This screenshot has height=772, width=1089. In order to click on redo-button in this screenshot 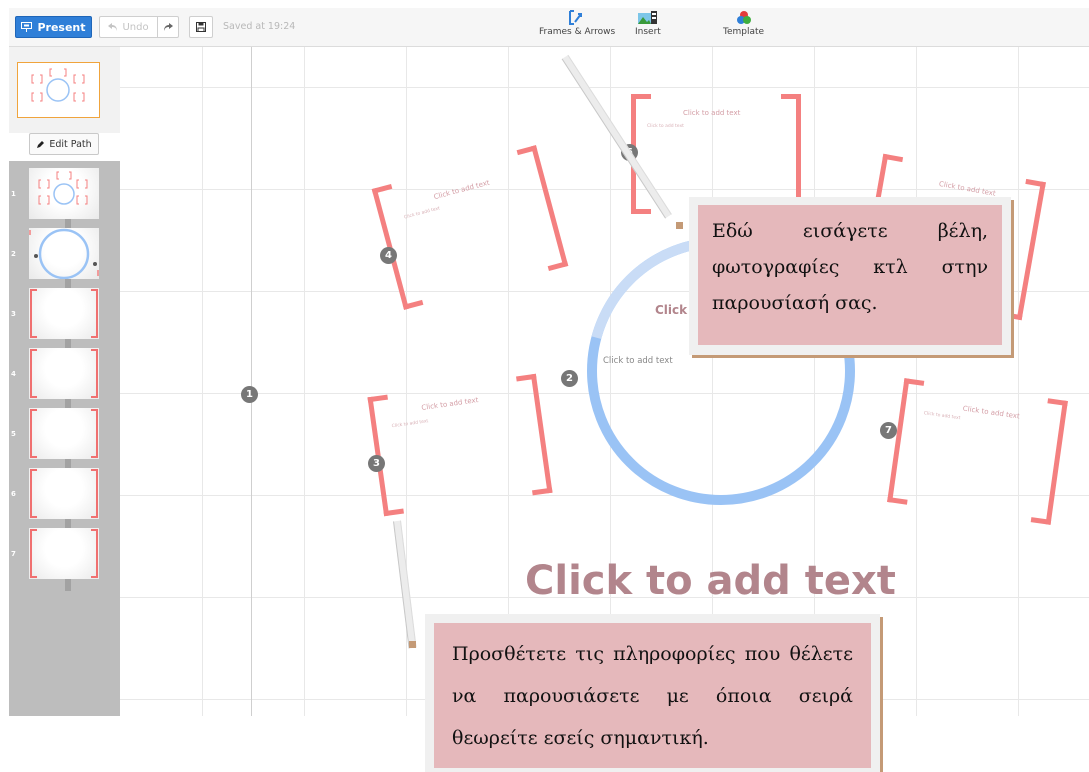, I will do `click(168, 27)`.